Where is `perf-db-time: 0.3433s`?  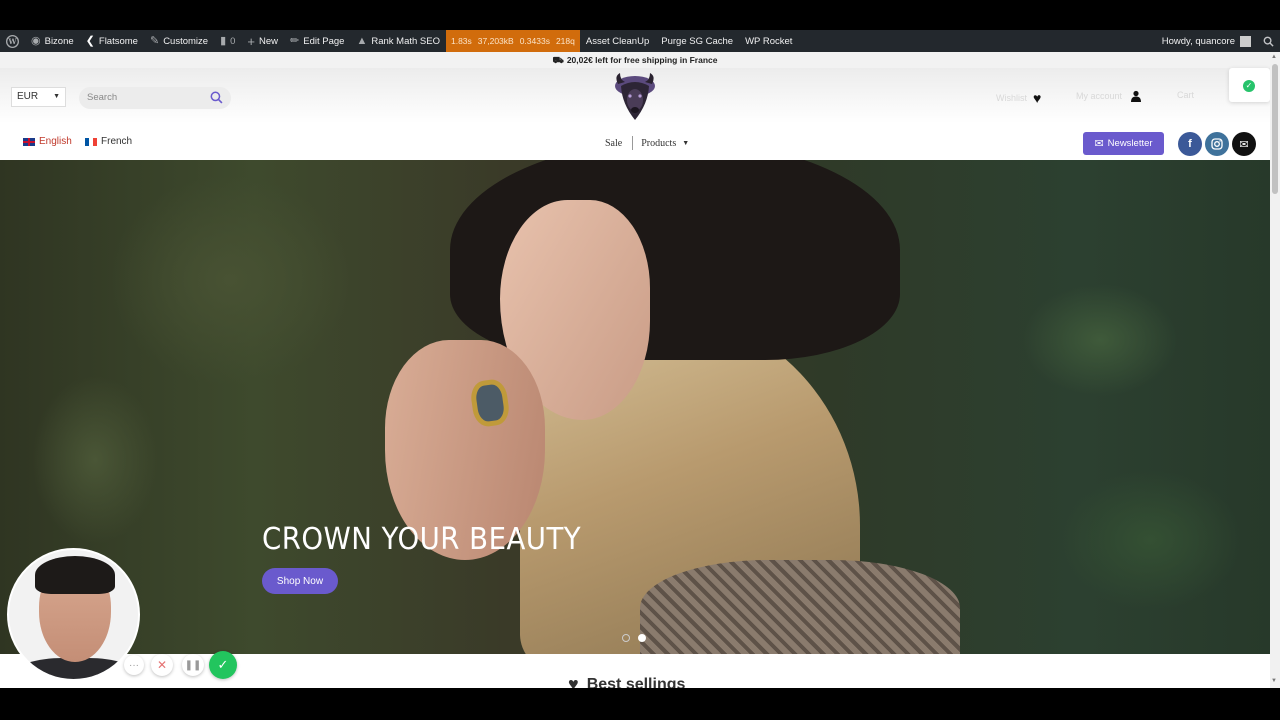
perf-db-time: 0.3433s is located at coordinates (534, 41).